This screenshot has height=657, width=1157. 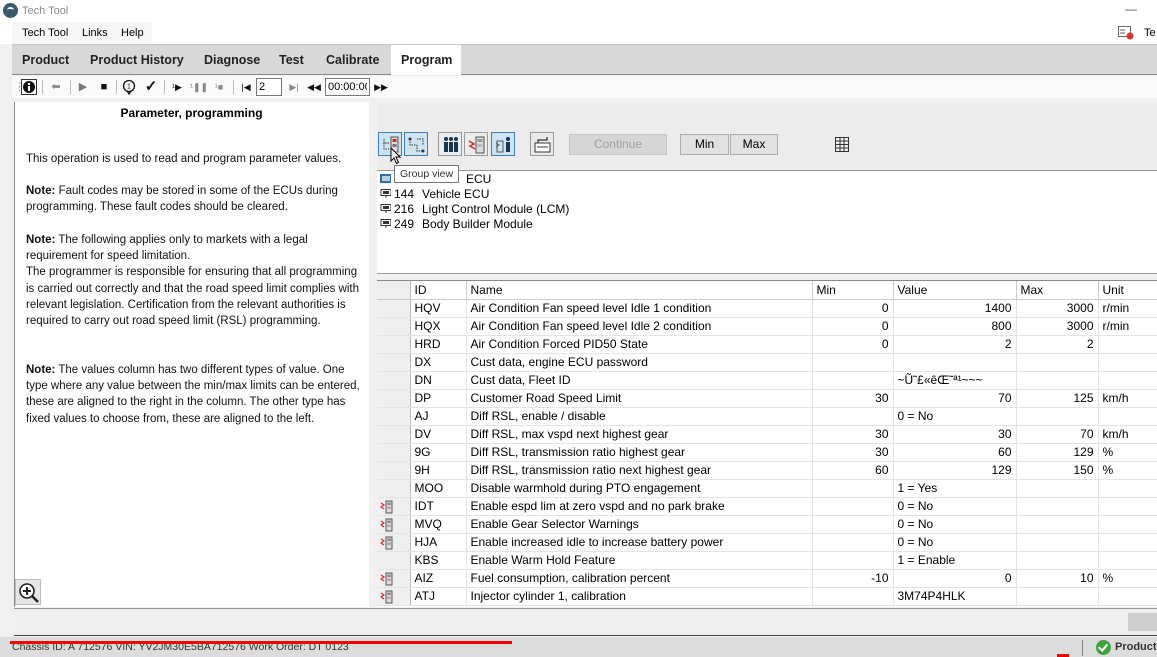 What do you see at coordinates (955, 362) in the screenshot?
I see `cell-value` at bounding box center [955, 362].